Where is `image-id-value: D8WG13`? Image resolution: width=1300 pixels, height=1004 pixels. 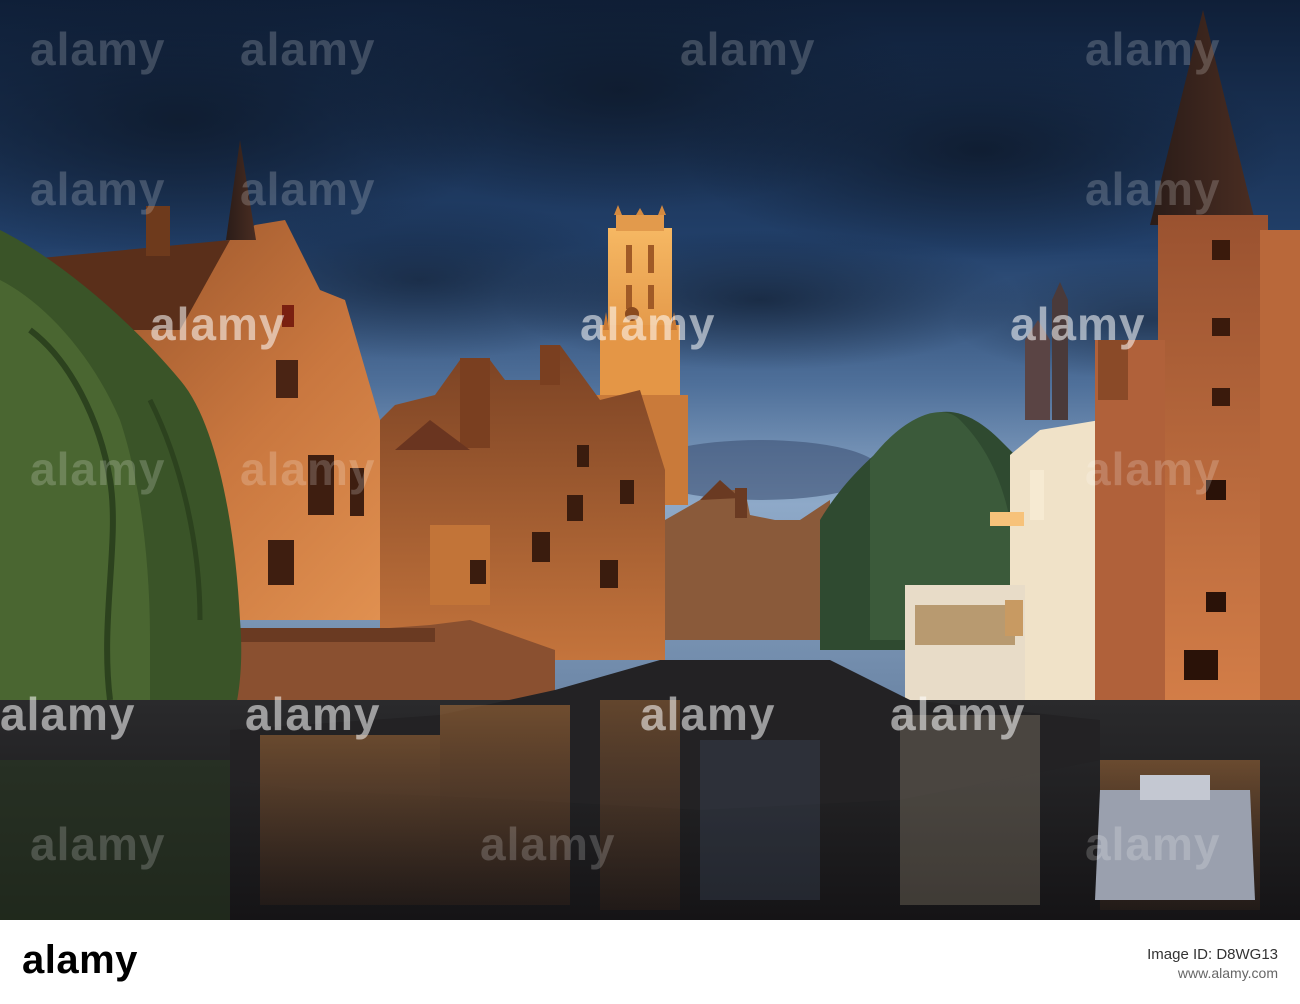
image-id-value: D8WG13 is located at coordinates (1247, 954).